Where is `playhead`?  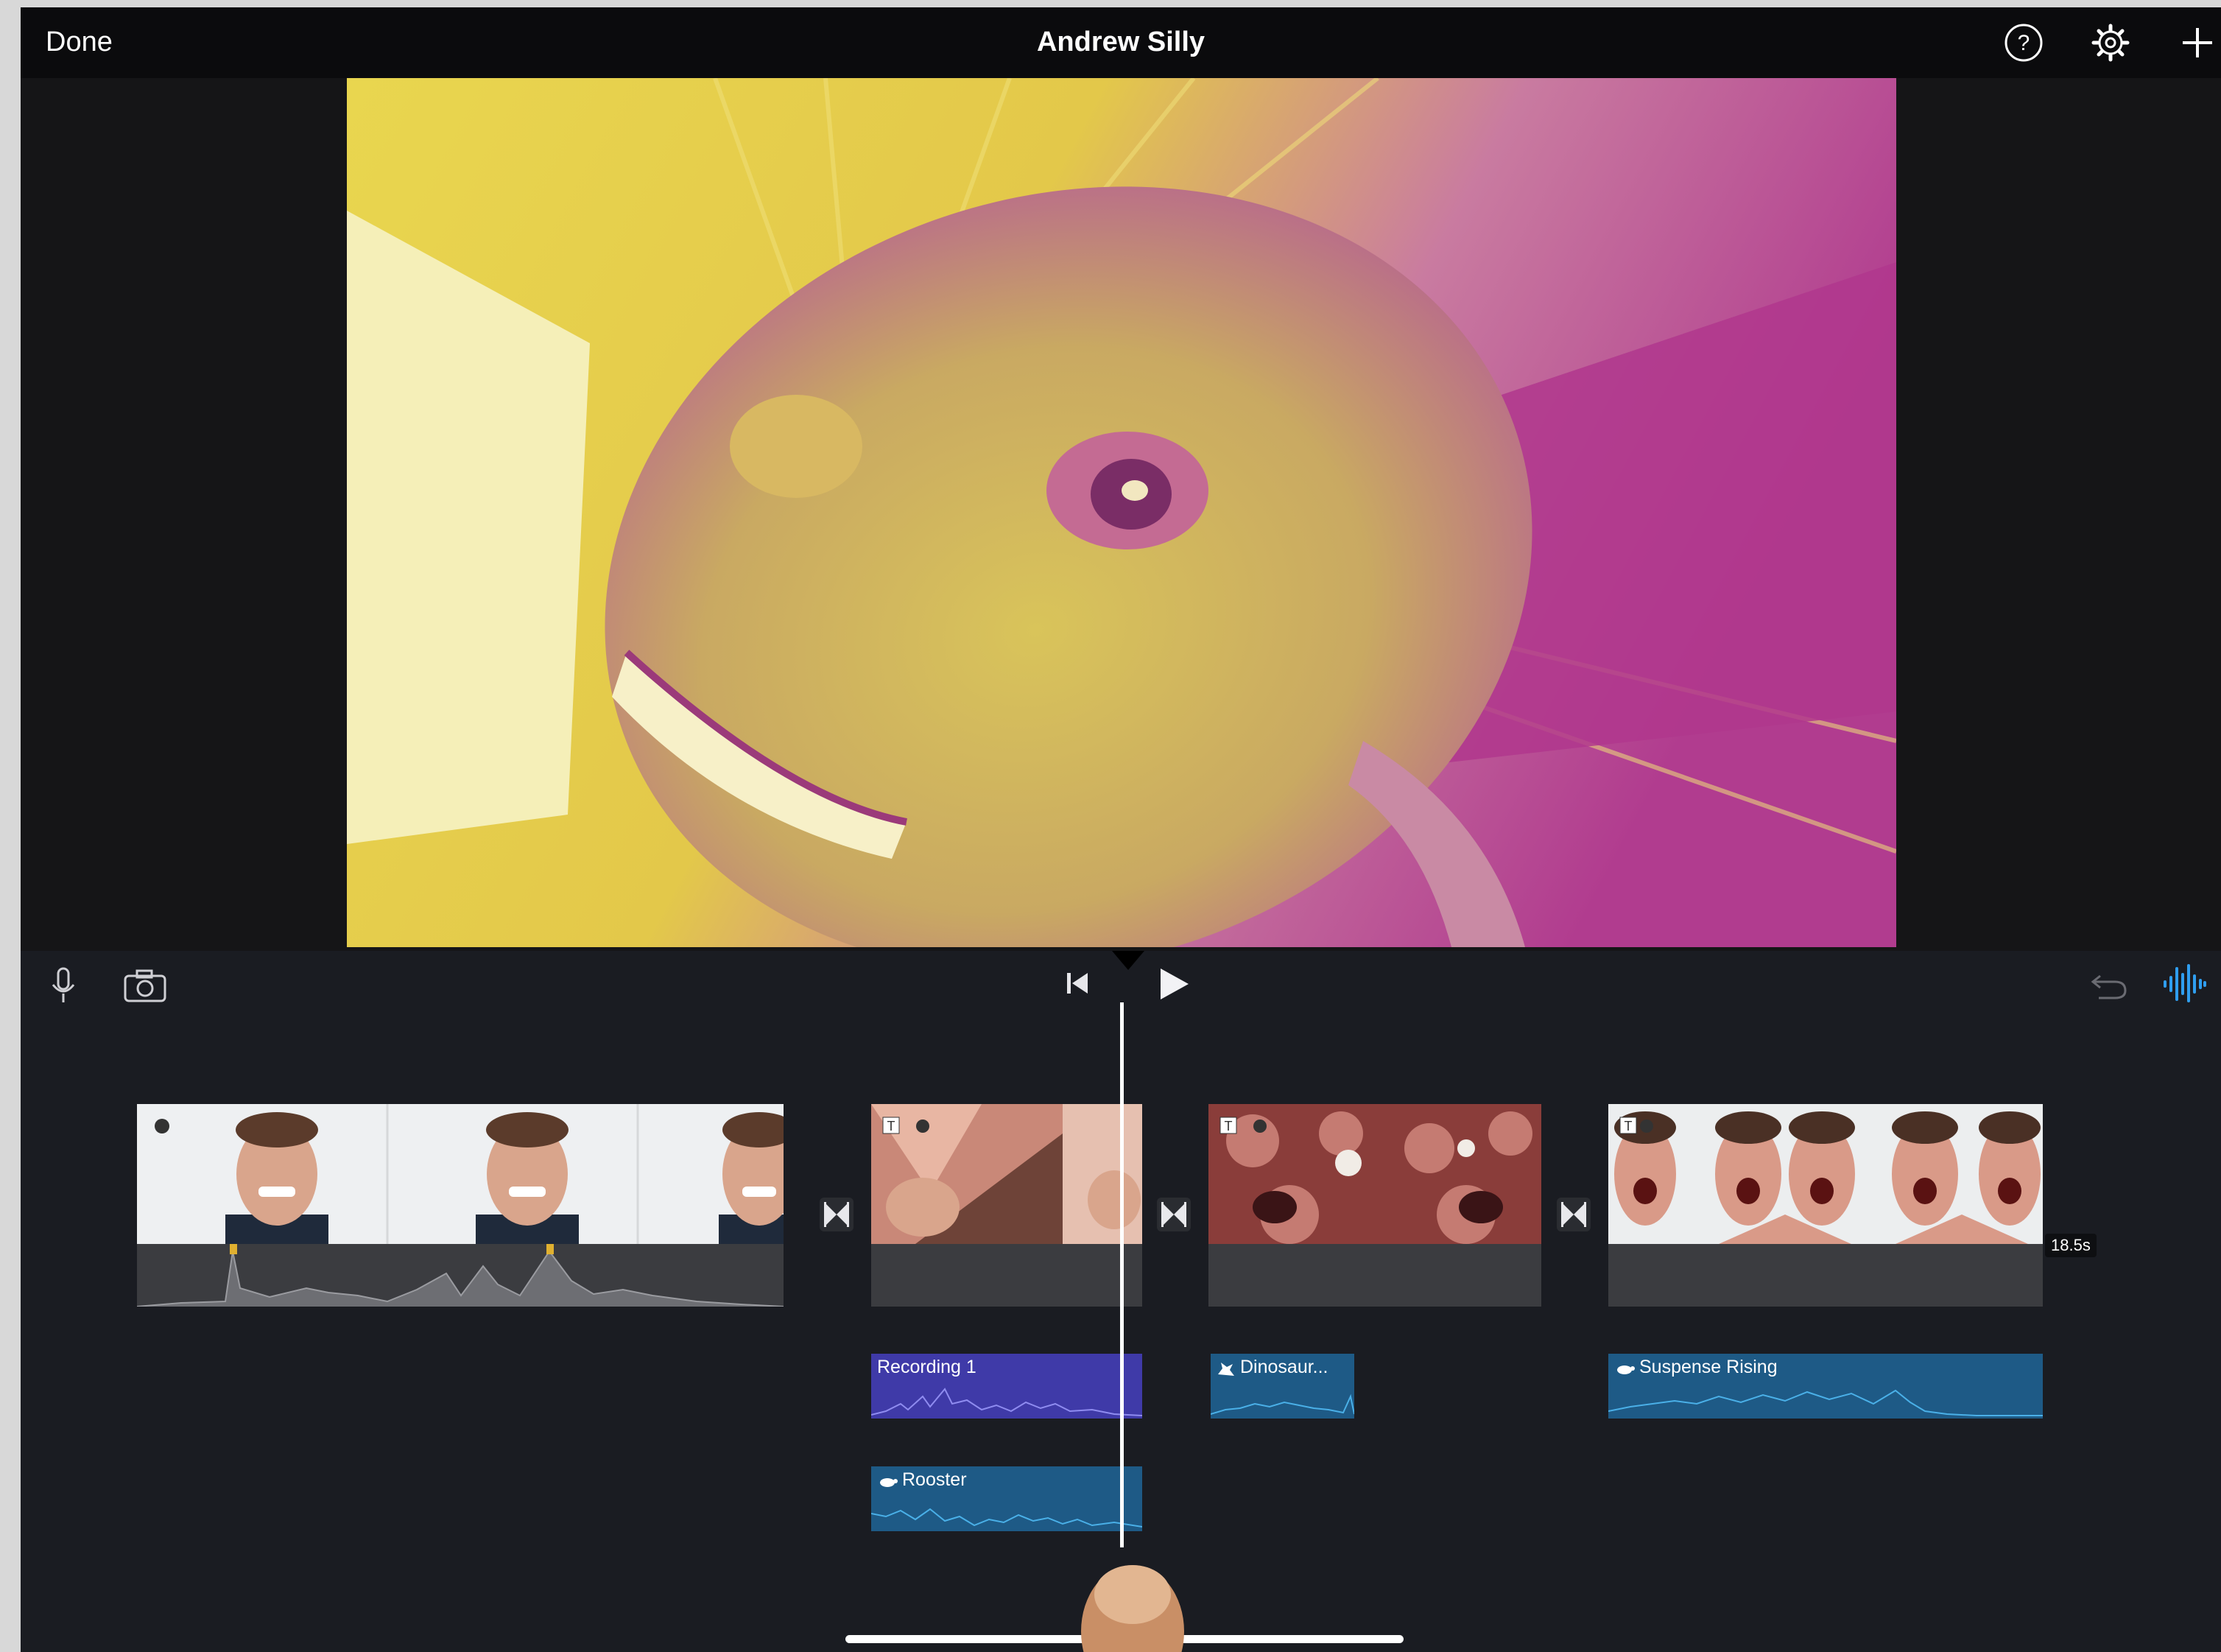 playhead is located at coordinates (1122, 1274).